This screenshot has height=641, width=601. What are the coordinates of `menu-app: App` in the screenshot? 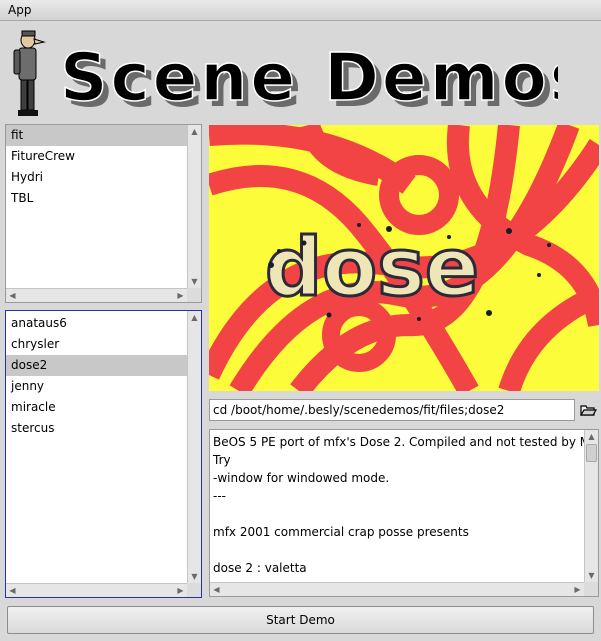 It's located at (19, 10).